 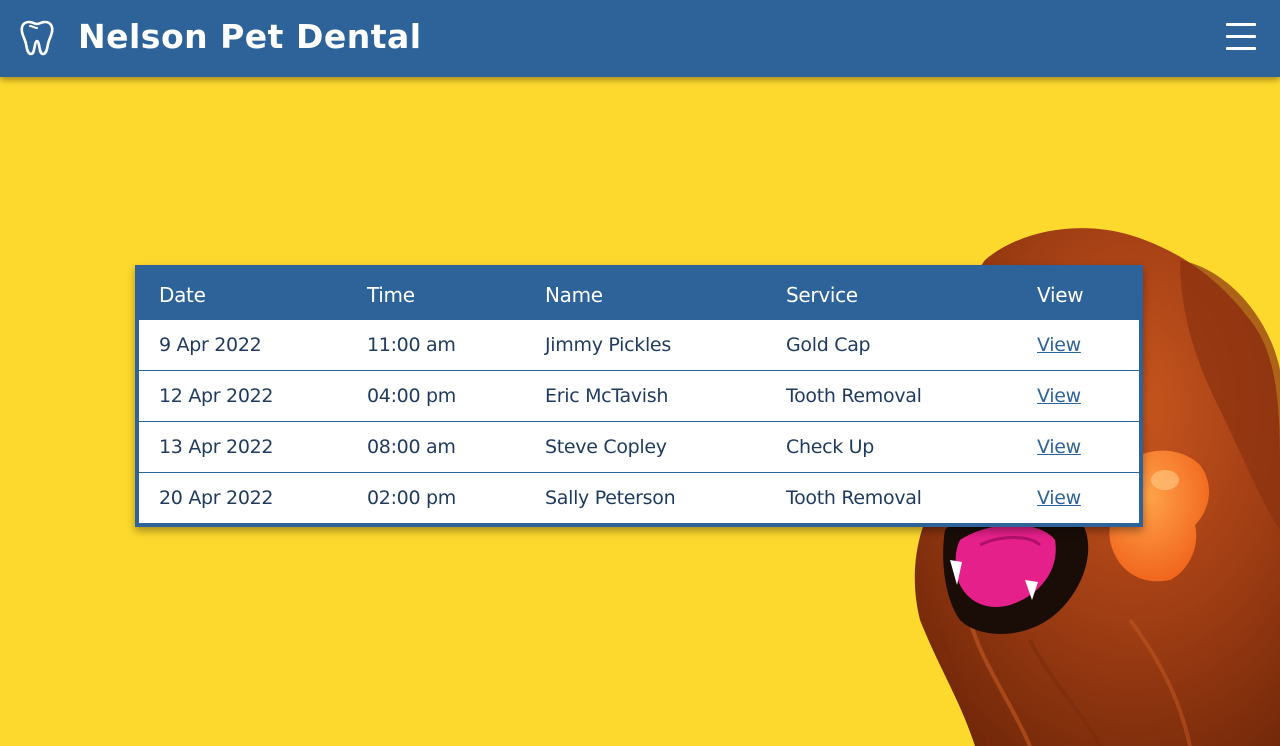 I want to click on column-header-name: Name, so click(x=574, y=294).